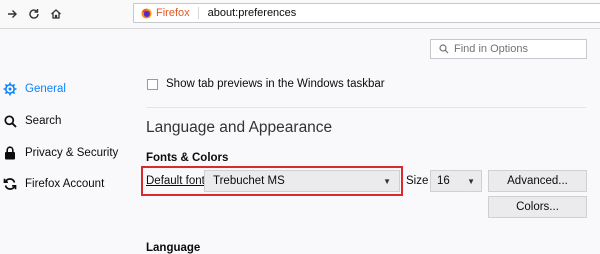  Describe the element at coordinates (443, 181) in the screenshot. I see `font-size-value: 16` at that location.